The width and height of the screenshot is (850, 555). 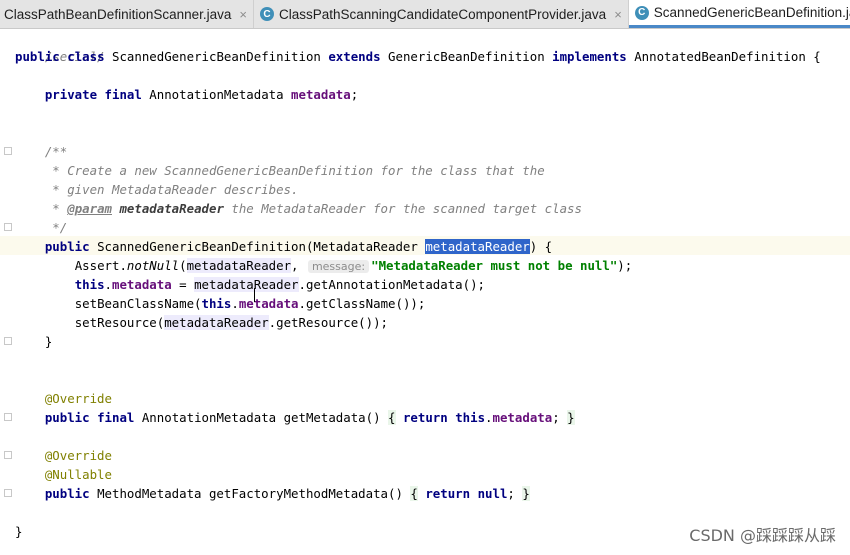 I want to click on code-line-annotation: @Nullable, so click(x=78, y=474).